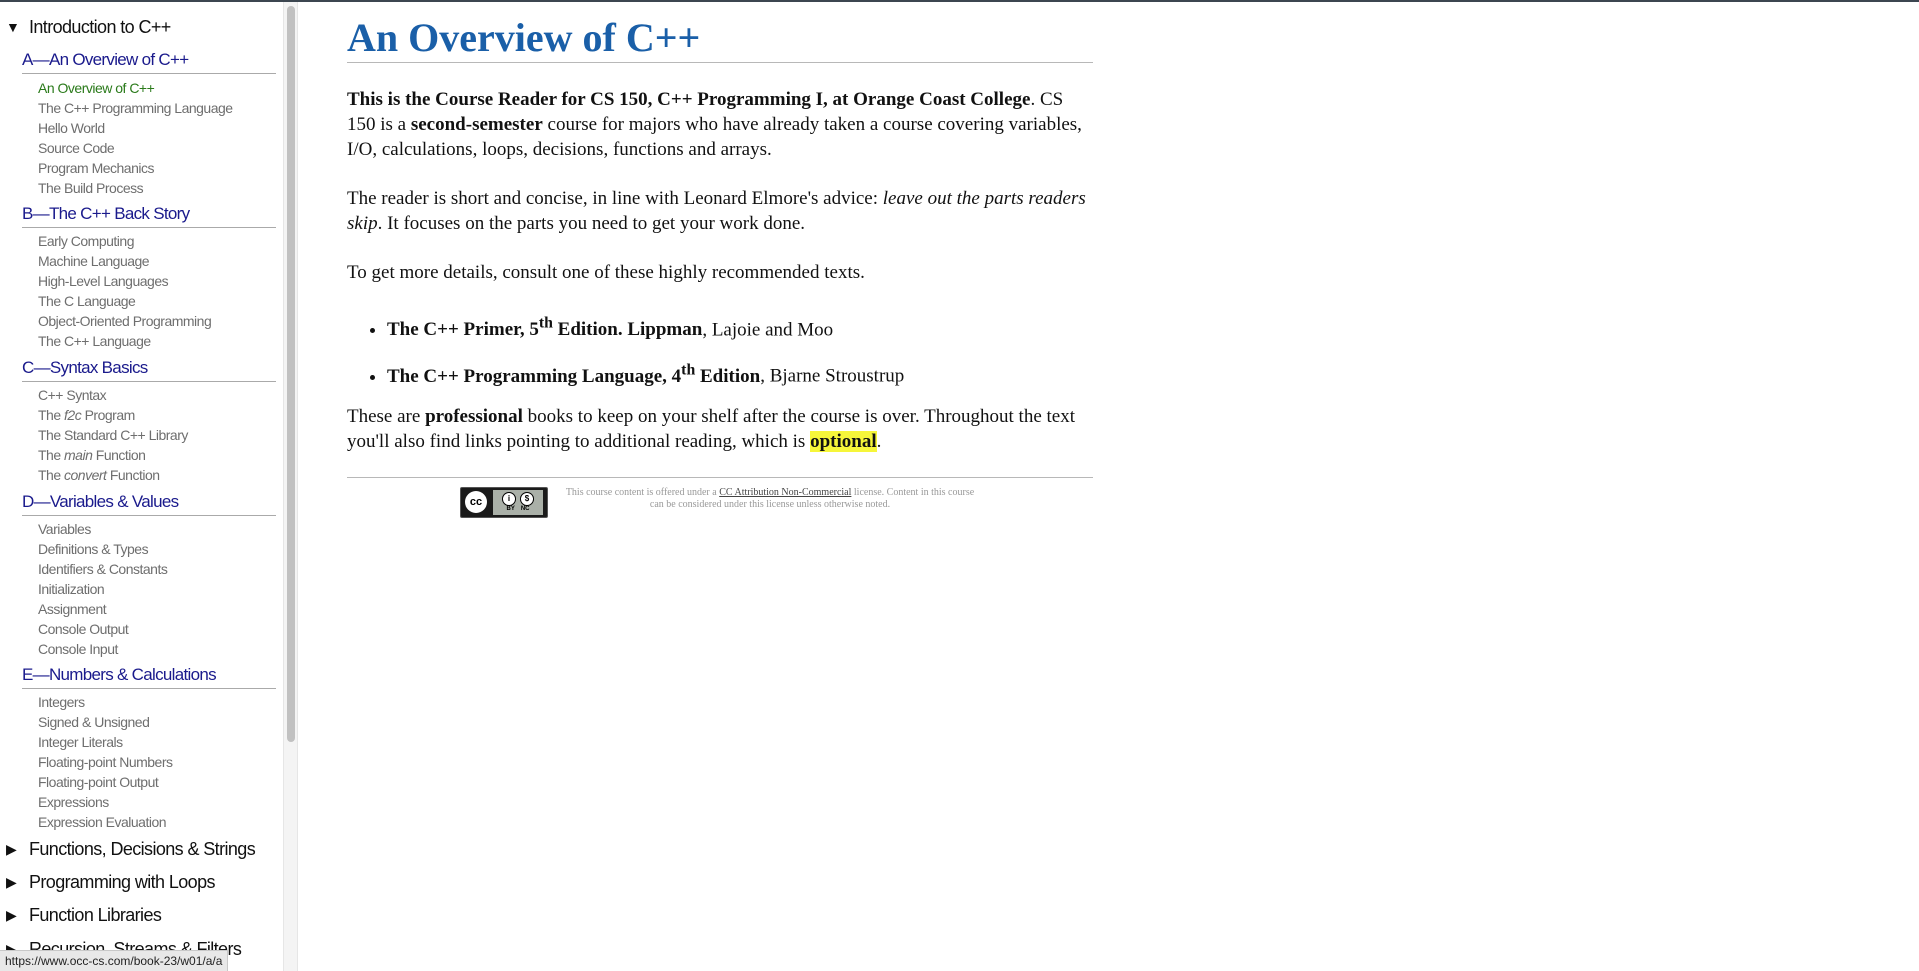  What do you see at coordinates (98, 782) in the screenshot?
I see `toc-lesson-floating-point-output: Floating-point Output` at bounding box center [98, 782].